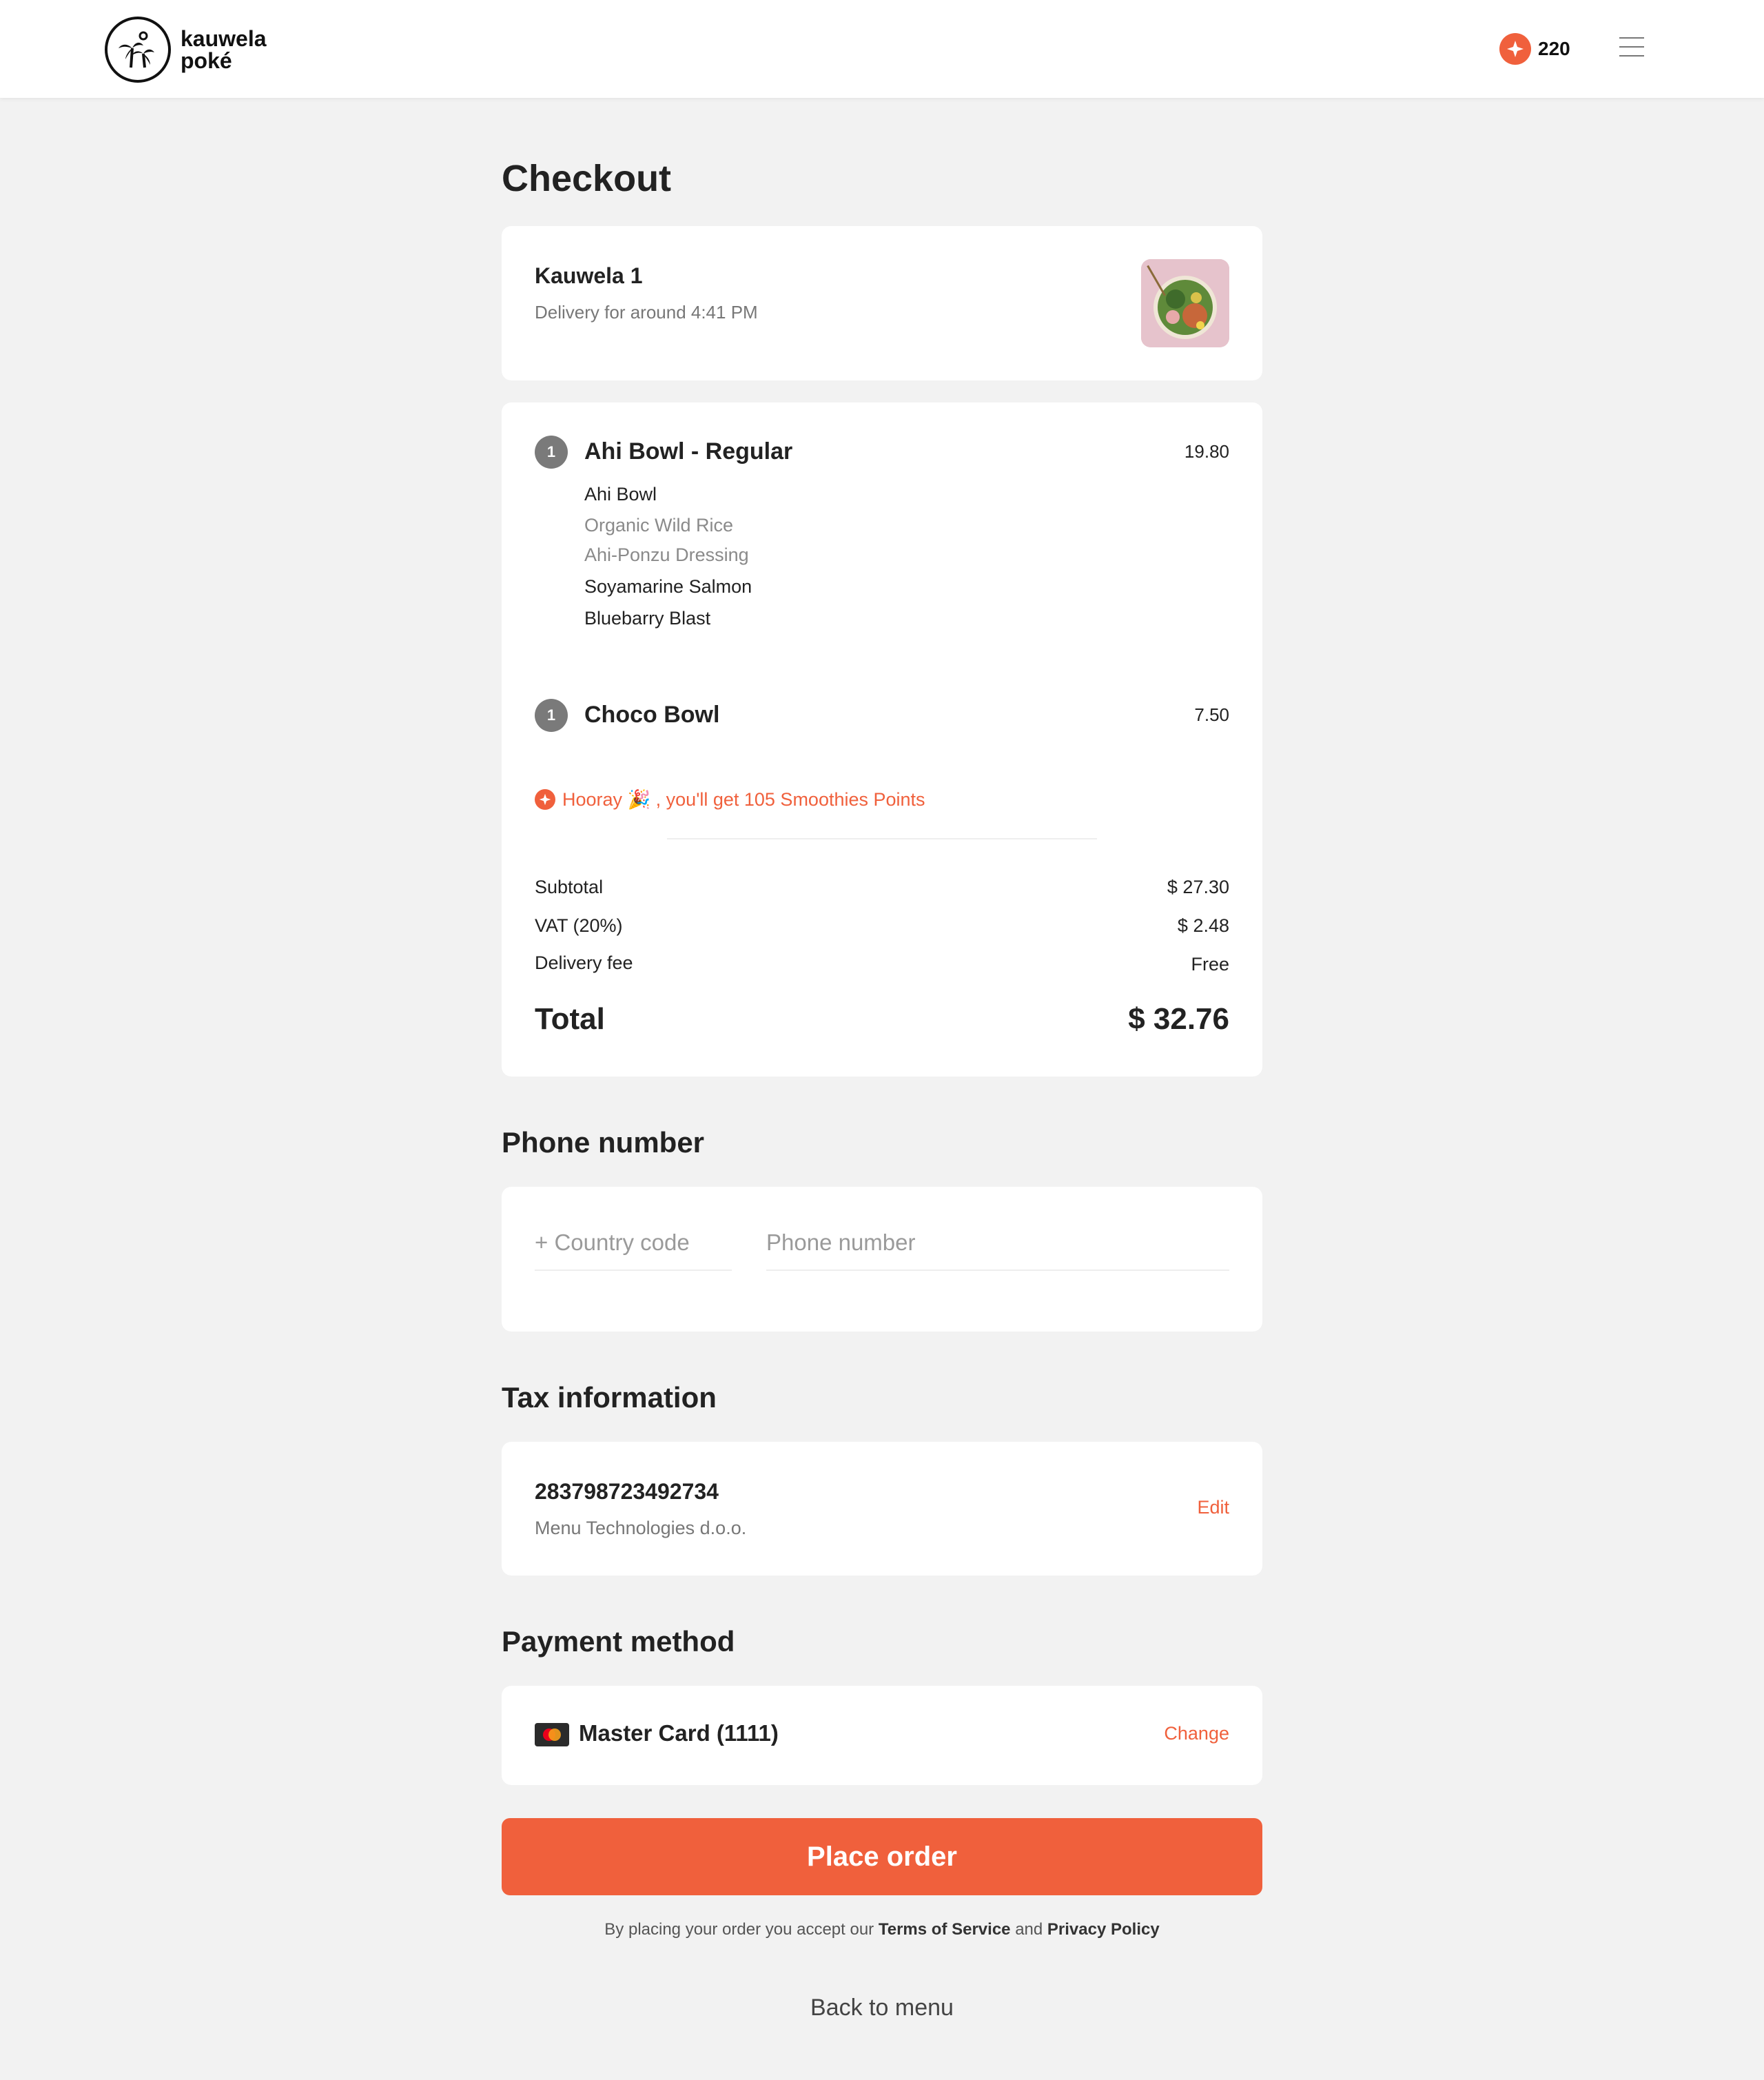 This screenshot has height=2080, width=1764. I want to click on logo-line-1: kauwela, so click(224, 38).